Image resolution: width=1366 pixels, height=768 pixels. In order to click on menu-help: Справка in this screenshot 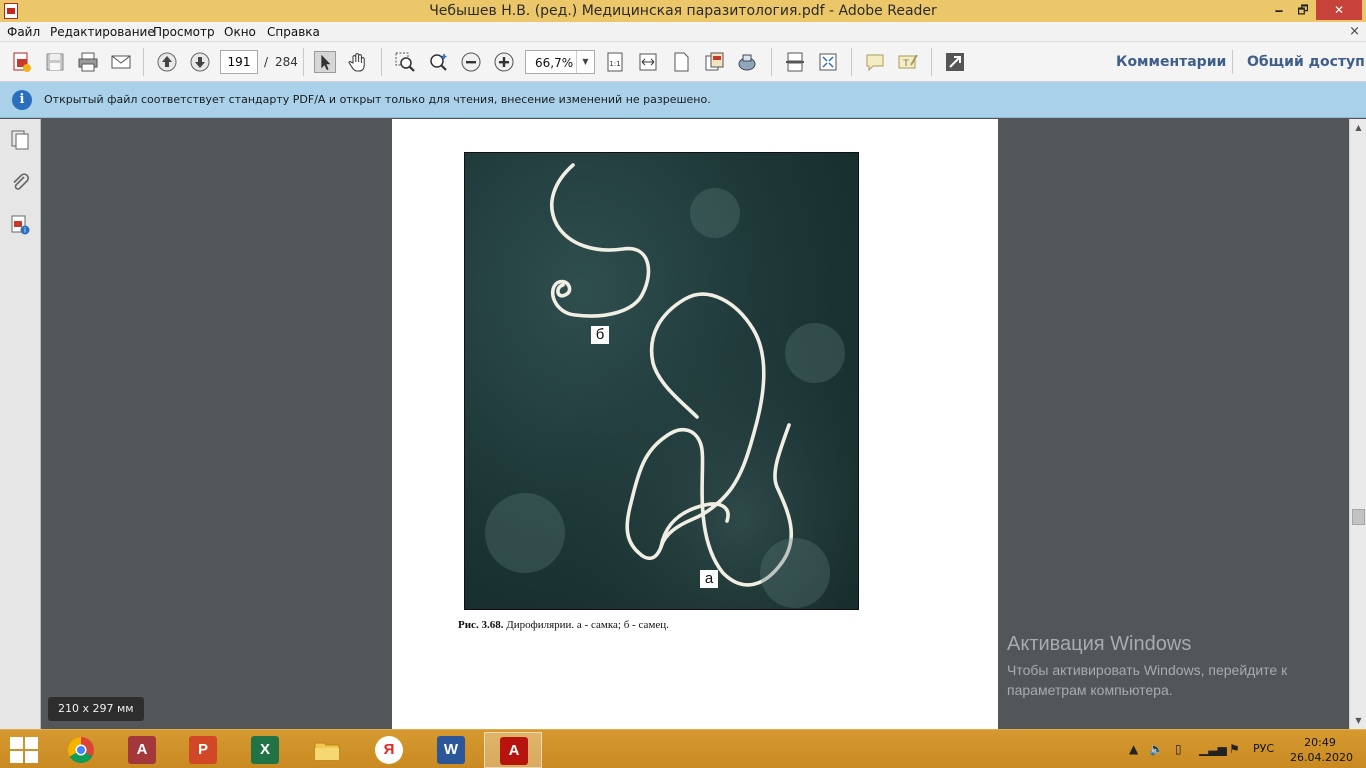, I will do `click(293, 32)`.